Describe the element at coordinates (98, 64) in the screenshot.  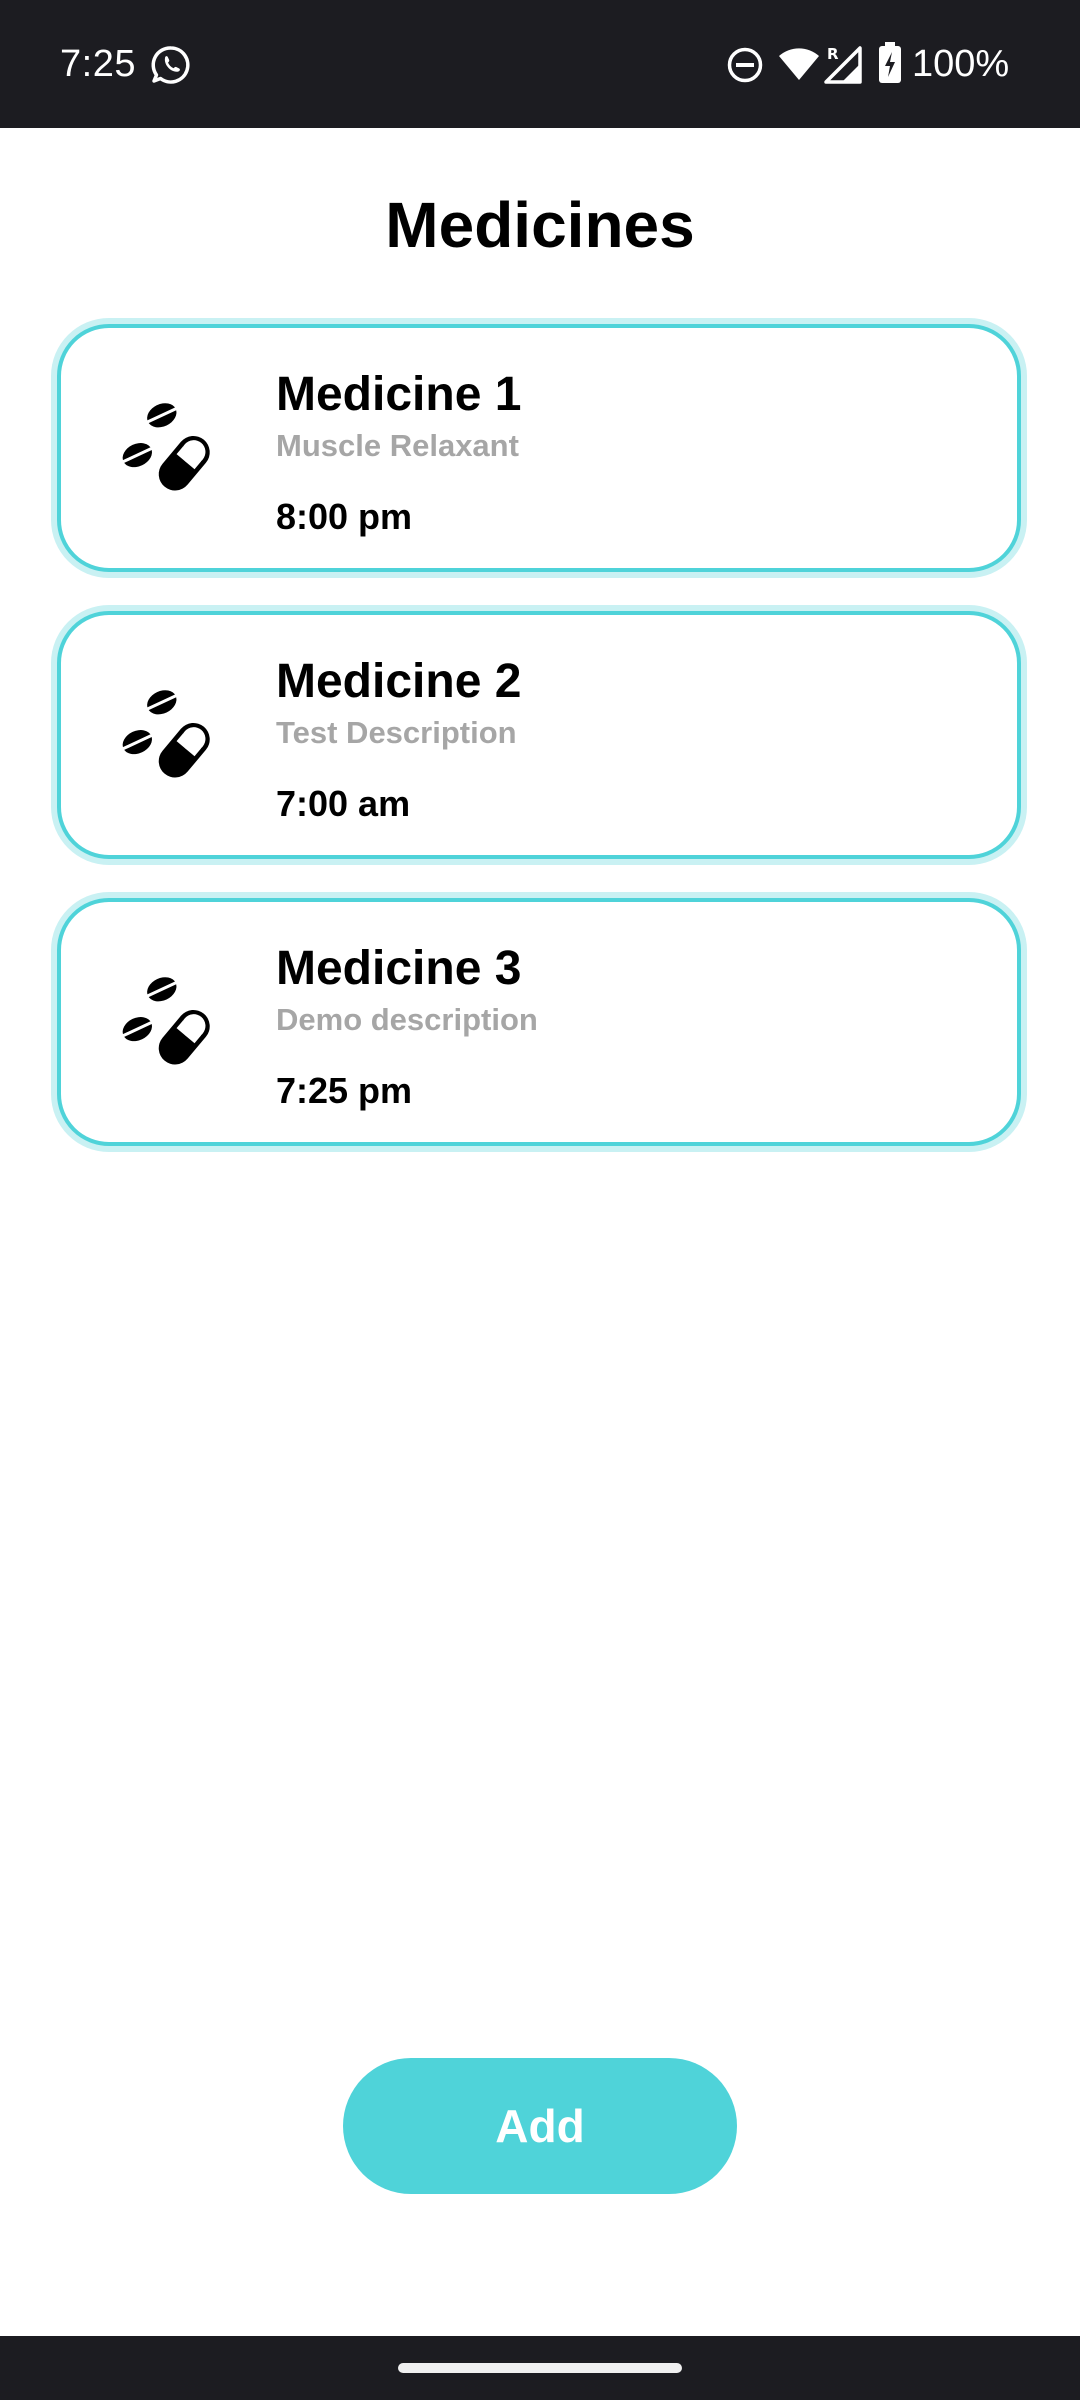
I see `status-time: 7:25` at that location.